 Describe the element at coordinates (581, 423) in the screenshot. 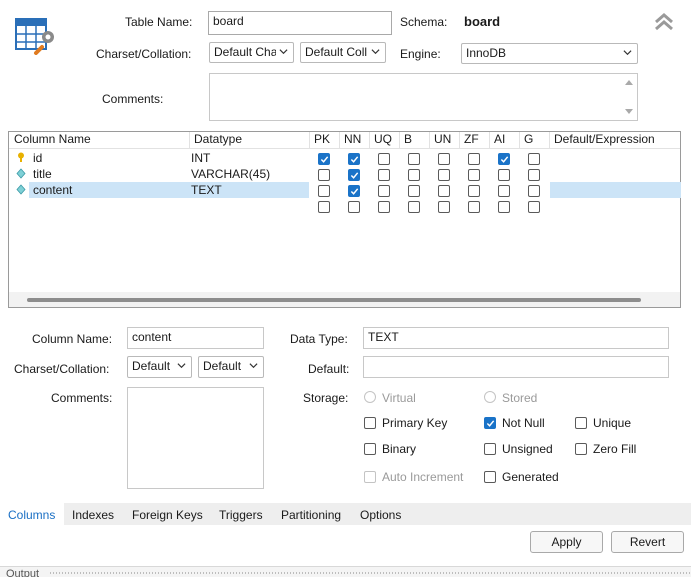

I see `unique-checkbox` at that location.